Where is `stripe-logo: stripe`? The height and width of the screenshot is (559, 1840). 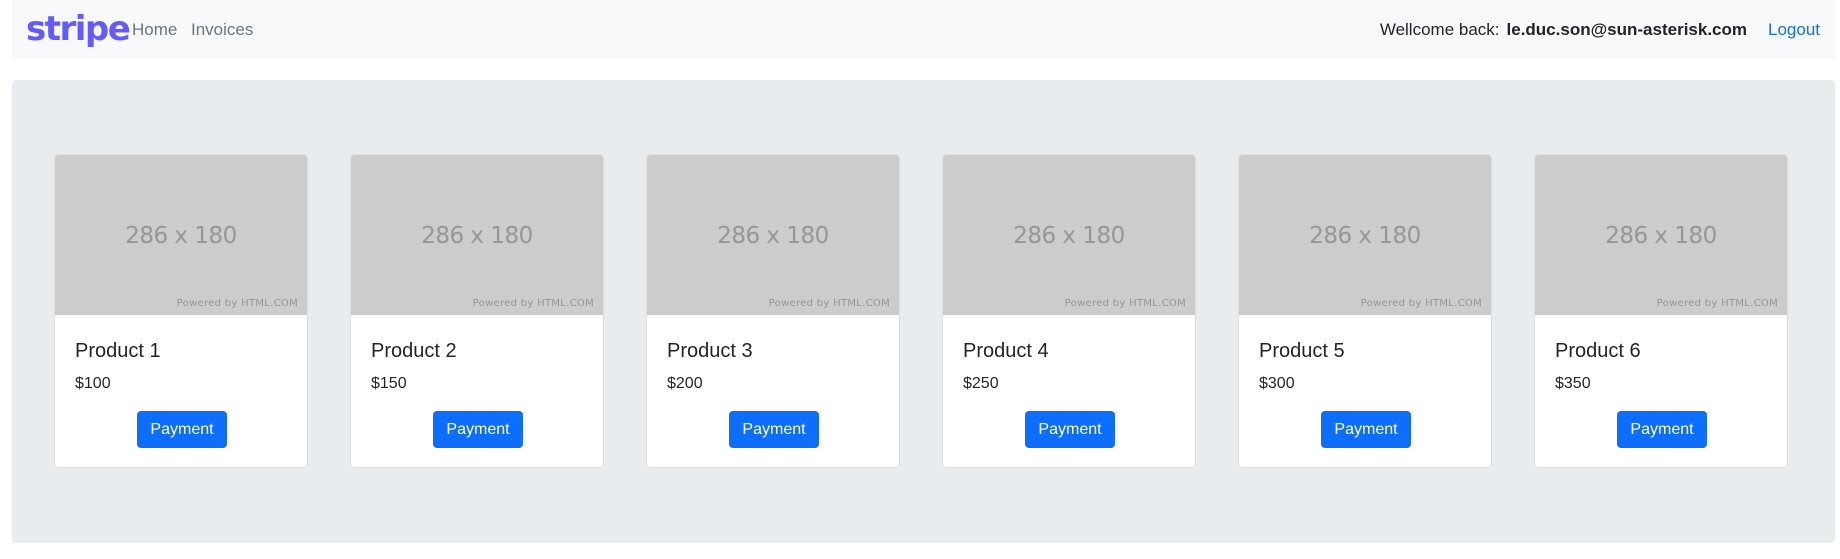
stripe-logo: stripe is located at coordinates (78, 29).